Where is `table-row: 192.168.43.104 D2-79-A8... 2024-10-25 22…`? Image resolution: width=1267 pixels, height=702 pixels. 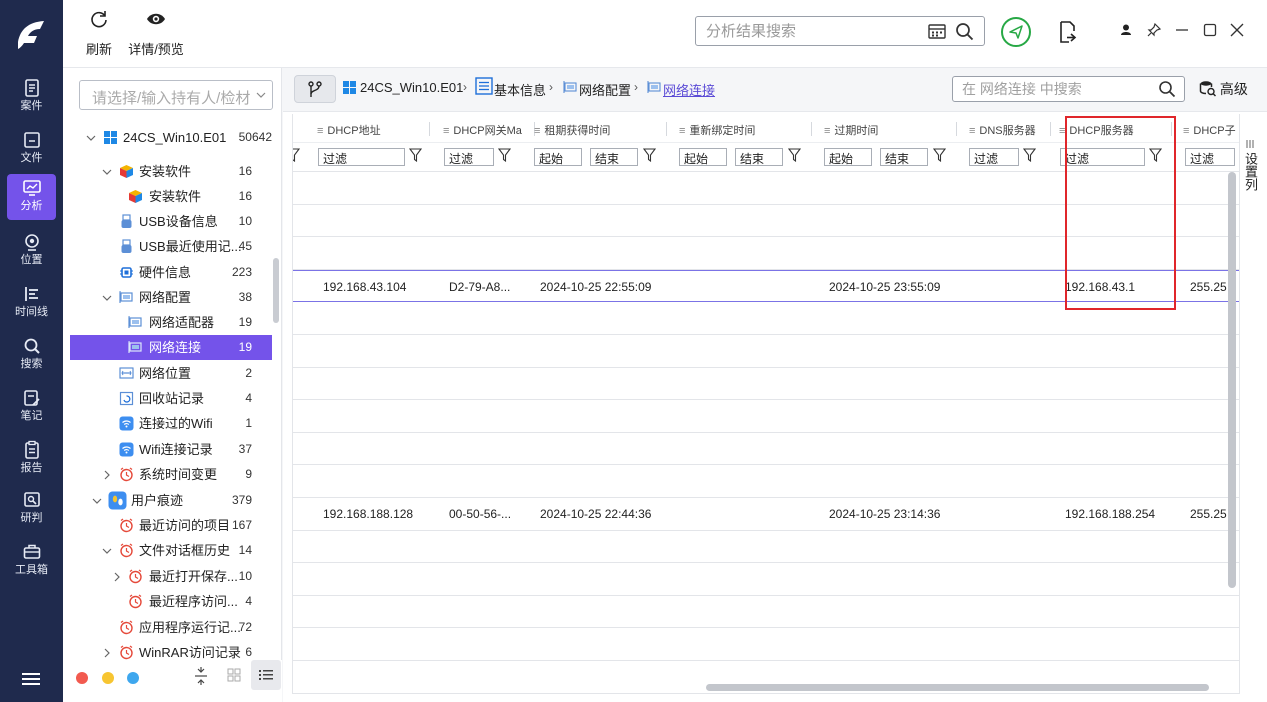
table-row: 192.168.43.104 D2-79-A8... 2024-10-25 22… is located at coordinates (766, 286).